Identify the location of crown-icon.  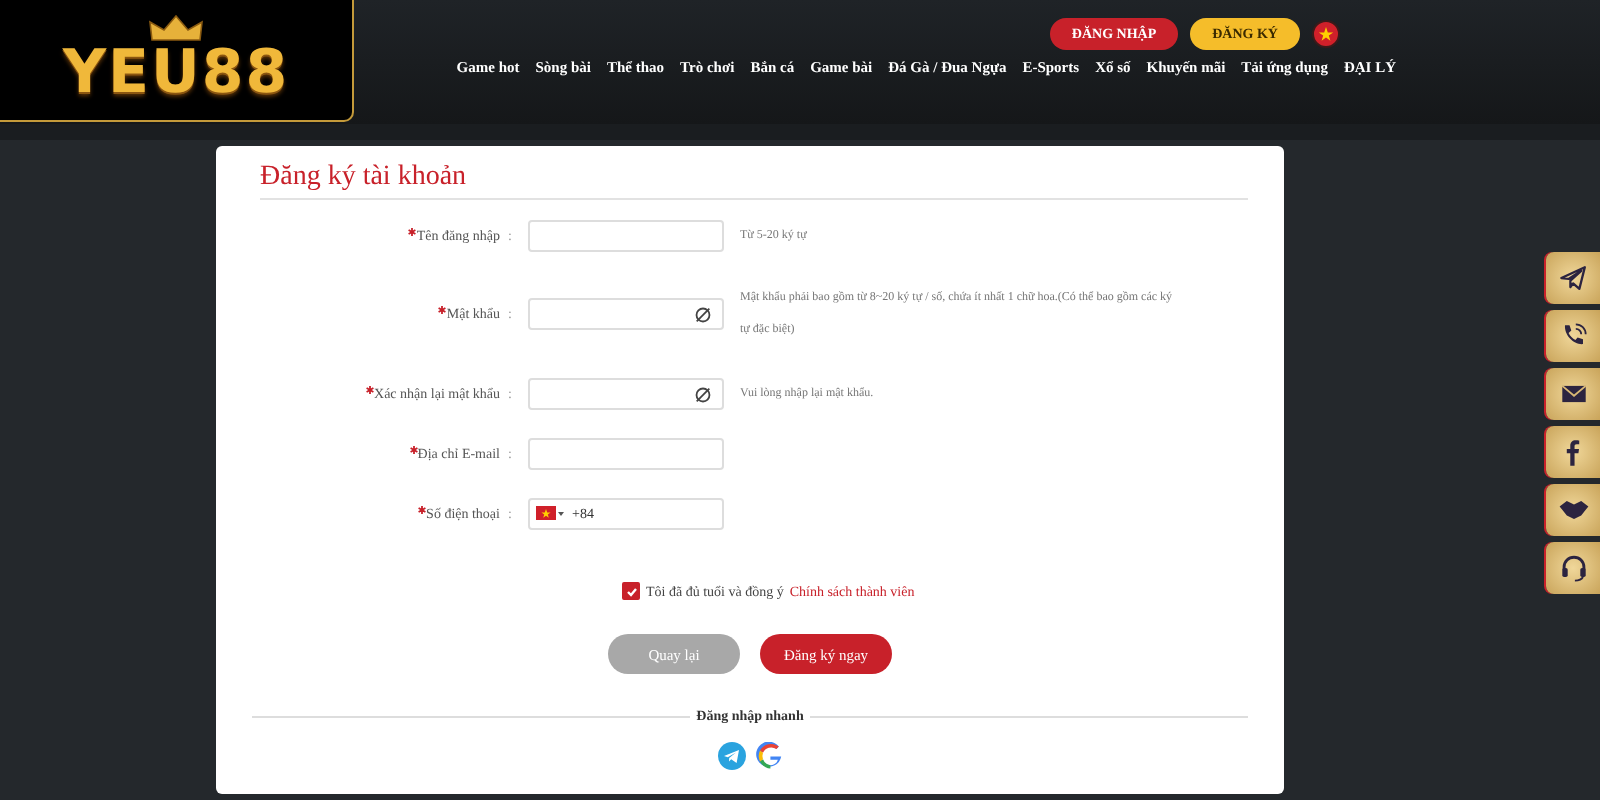
(176, 28).